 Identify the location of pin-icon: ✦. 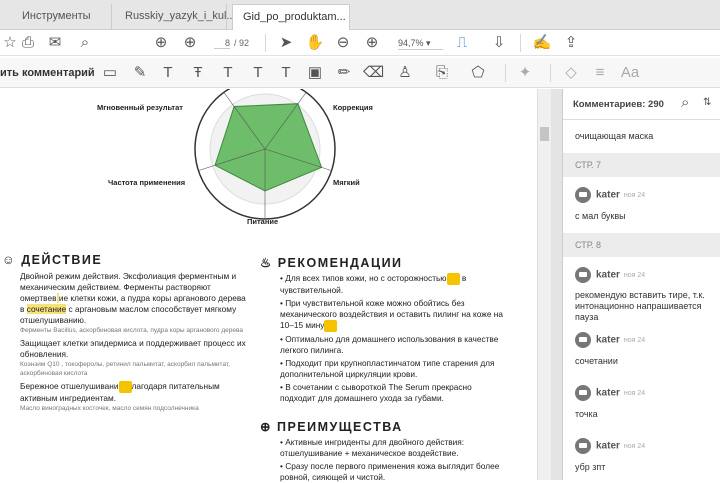
(525, 73).